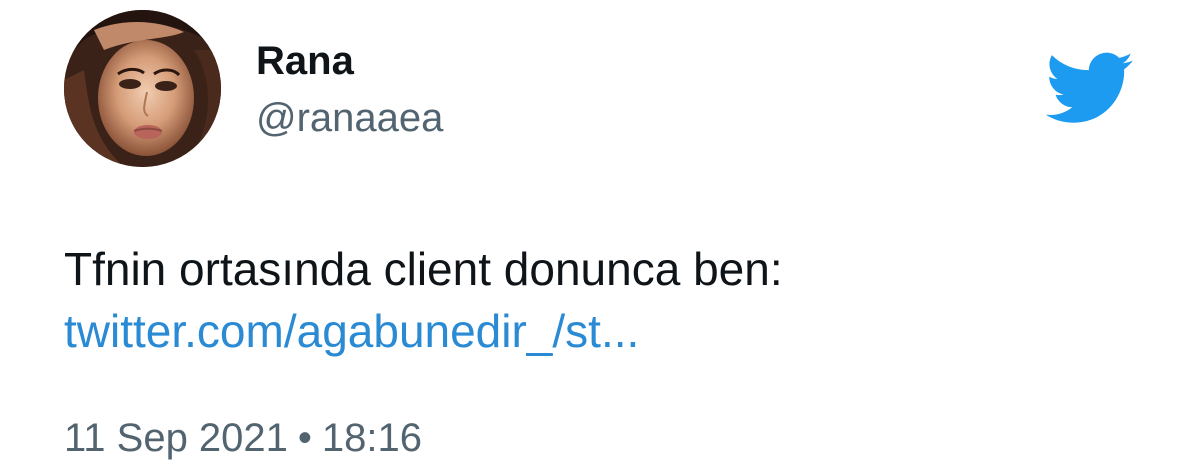 This screenshot has height=463, width=1200. What do you see at coordinates (349, 118) in the screenshot?
I see `author-handle: @ranaaea` at bounding box center [349, 118].